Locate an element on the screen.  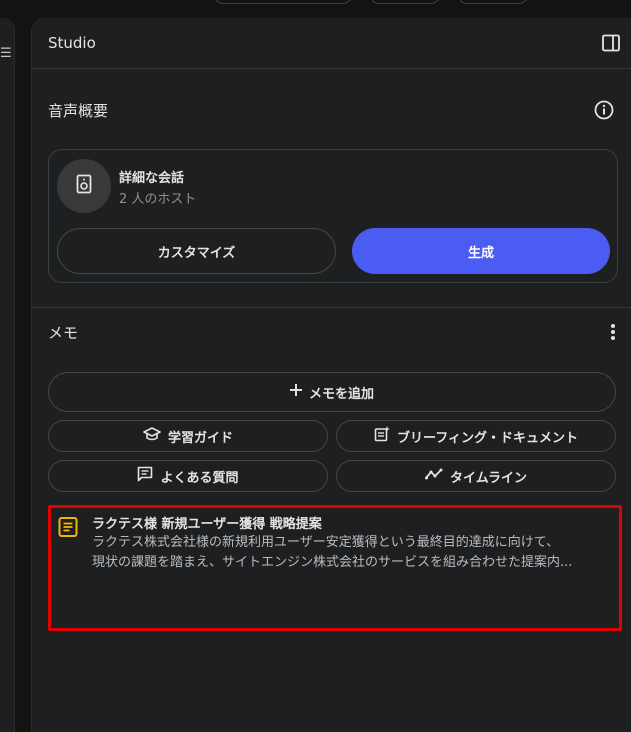
sources-panel-edge: ☰ is located at coordinates (7, 375).